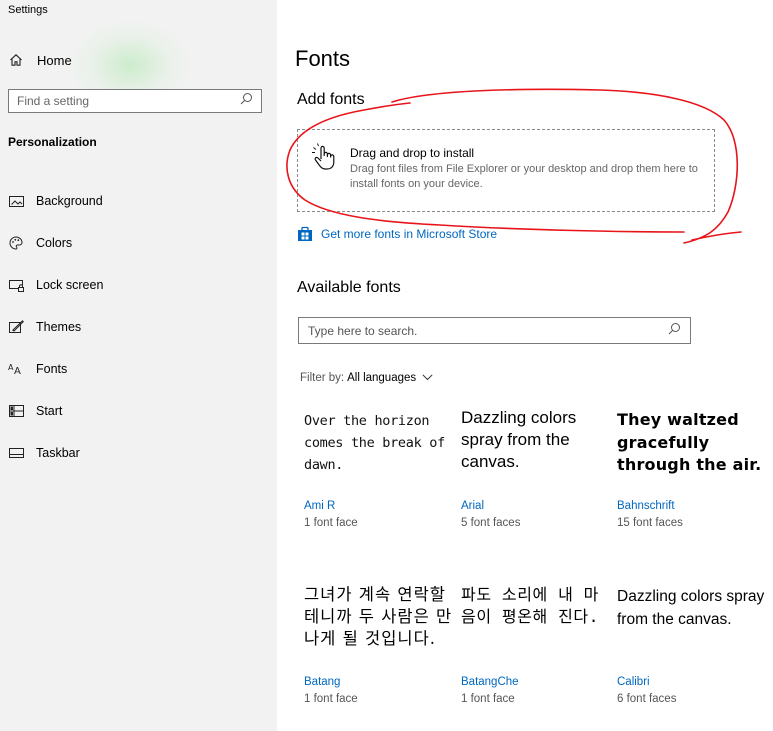  Describe the element at coordinates (138, 411) in the screenshot. I see `sidebar-item-start: Start` at that location.